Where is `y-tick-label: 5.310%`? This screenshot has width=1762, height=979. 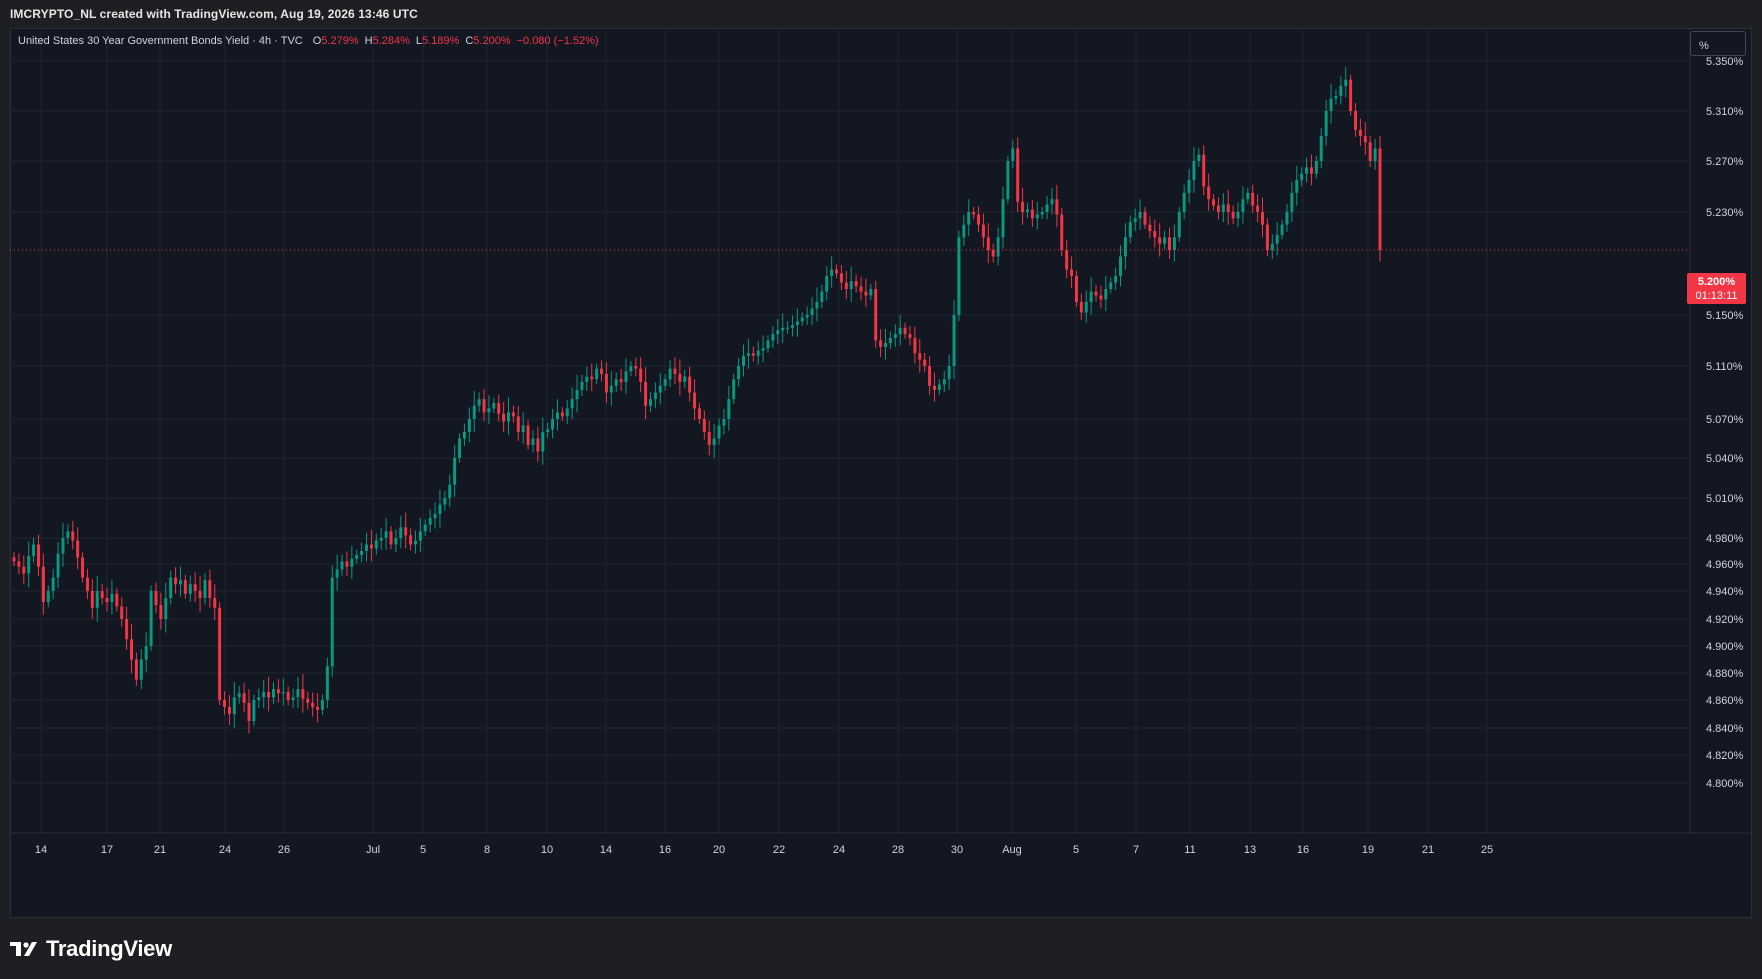
y-tick-label: 5.310% is located at coordinates (1725, 112).